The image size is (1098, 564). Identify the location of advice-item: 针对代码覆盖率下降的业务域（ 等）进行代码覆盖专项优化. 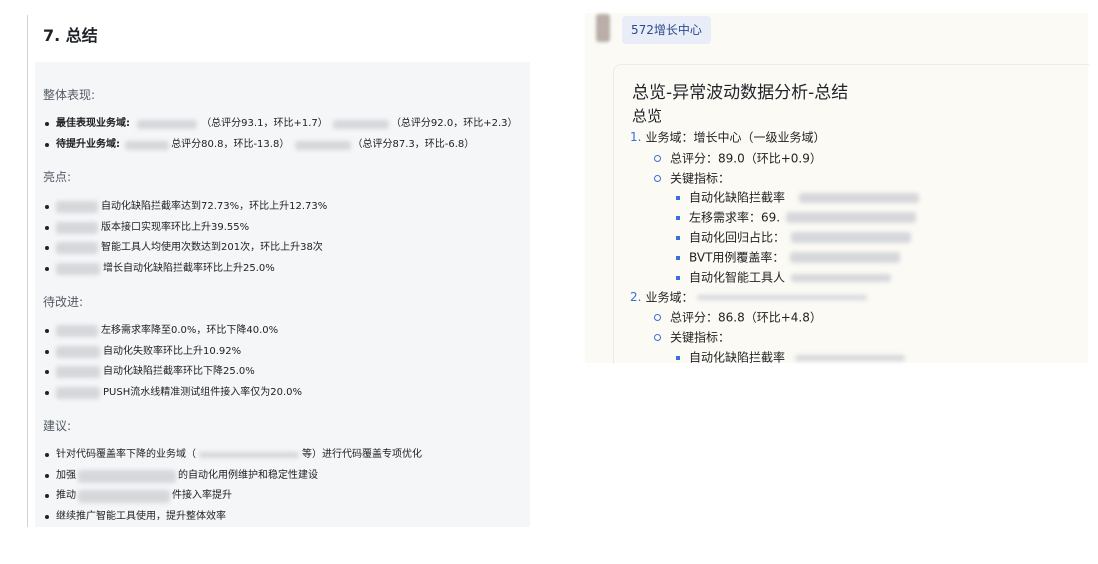
(233, 455).